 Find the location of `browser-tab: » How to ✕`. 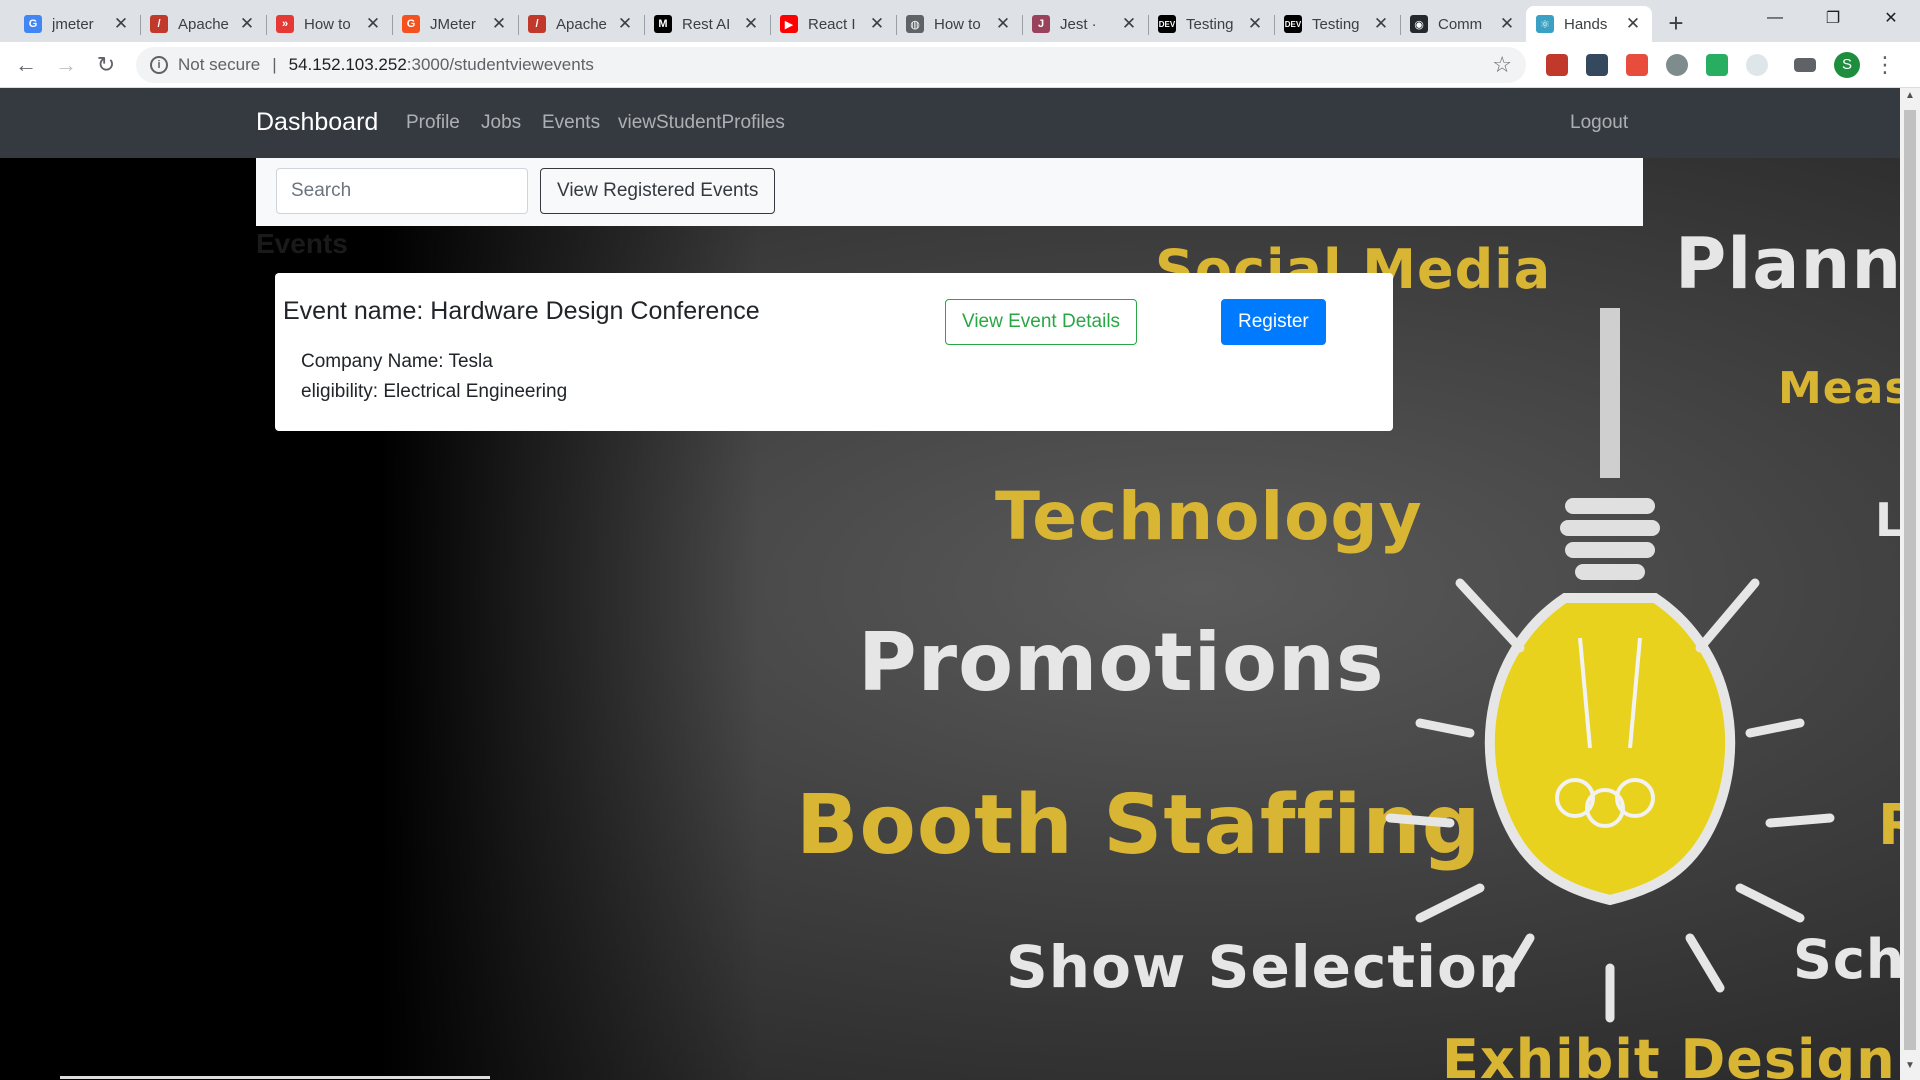

browser-tab: » How to ✕ is located at coordinates (329, 24).